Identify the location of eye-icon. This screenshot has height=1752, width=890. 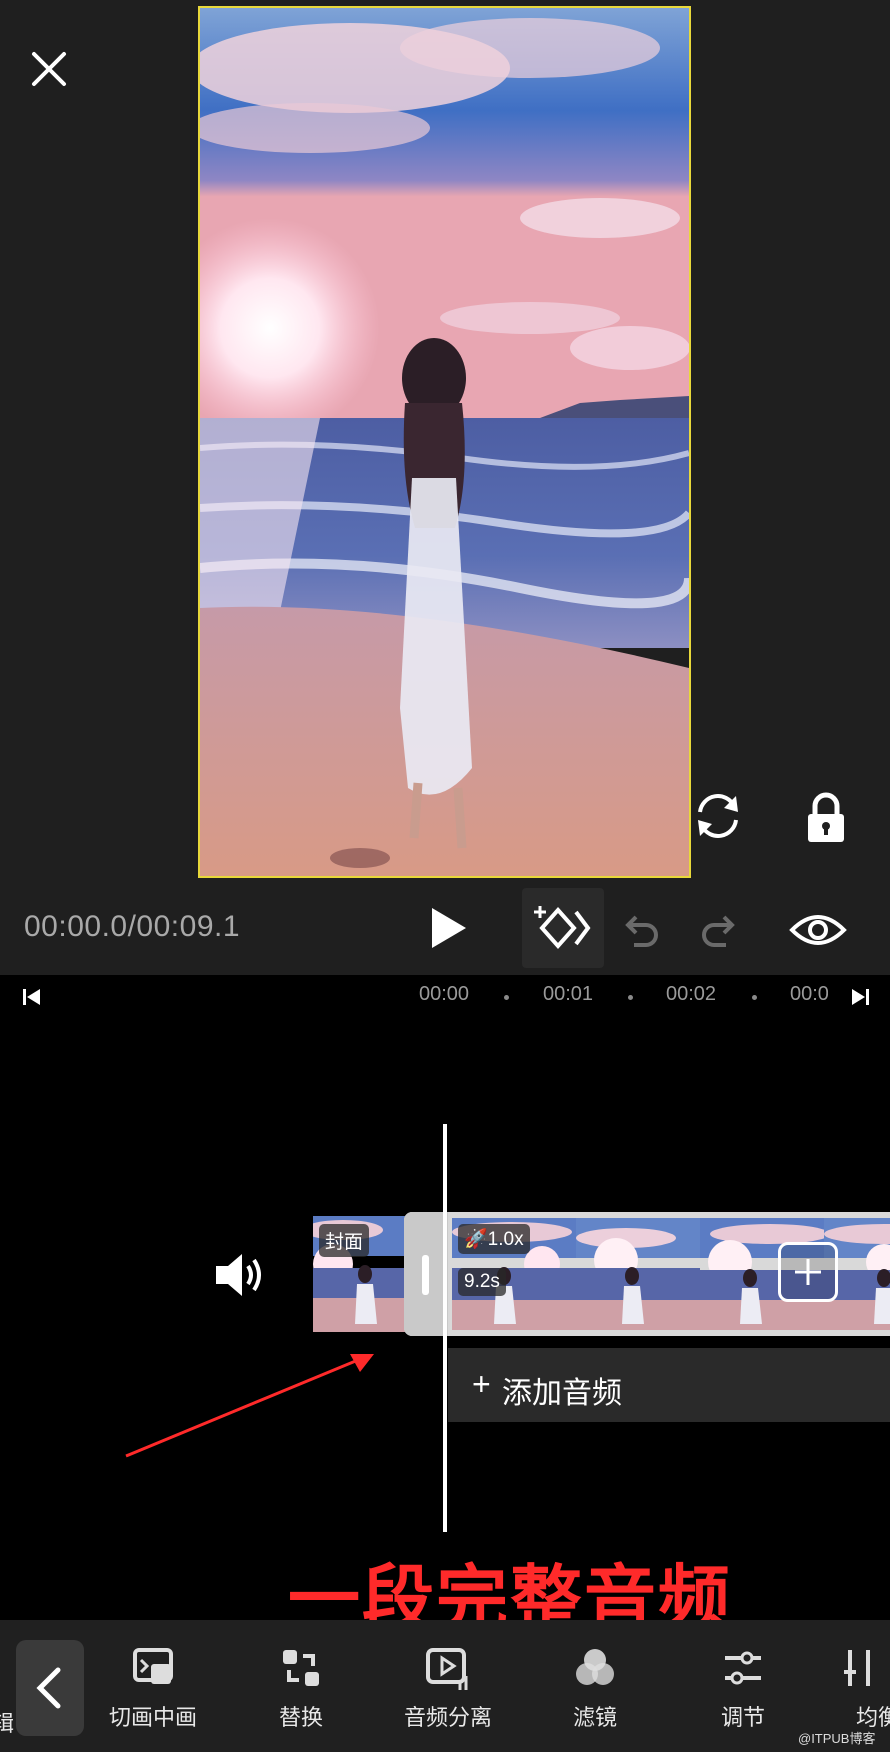
(818, 930).